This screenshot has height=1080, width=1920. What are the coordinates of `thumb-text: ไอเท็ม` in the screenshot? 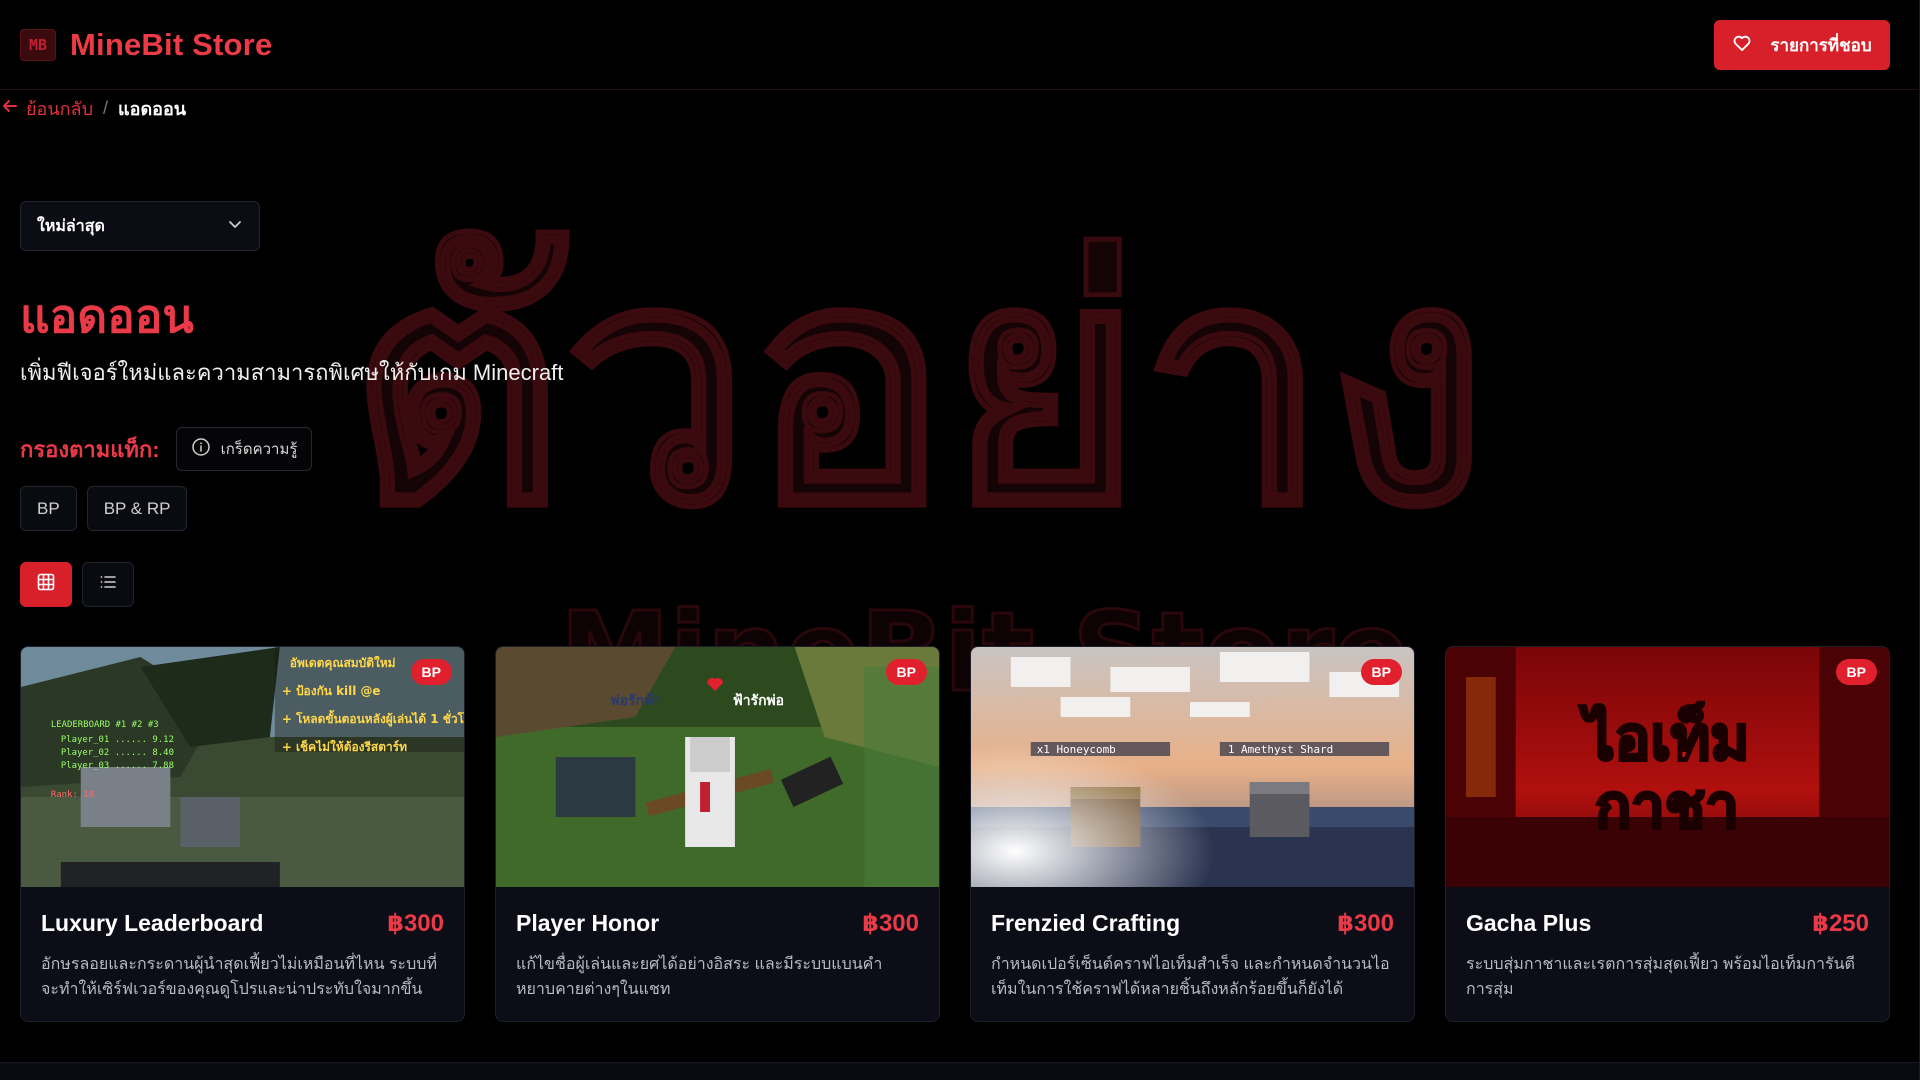 It's located at (1663, 738).